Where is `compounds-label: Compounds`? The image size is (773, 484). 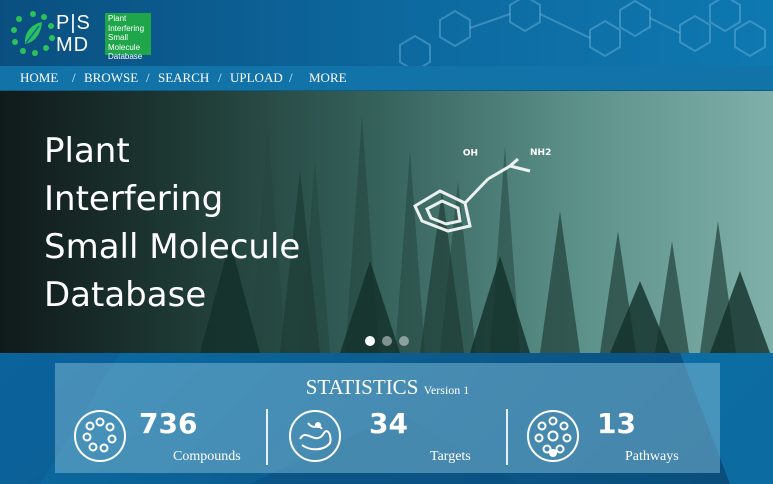 compounds-label: Compounds is located at coordinates (207, 457).